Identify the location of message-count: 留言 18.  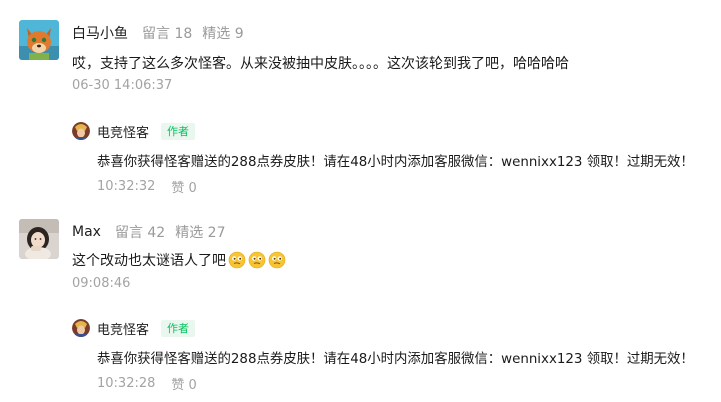
(167, 34).